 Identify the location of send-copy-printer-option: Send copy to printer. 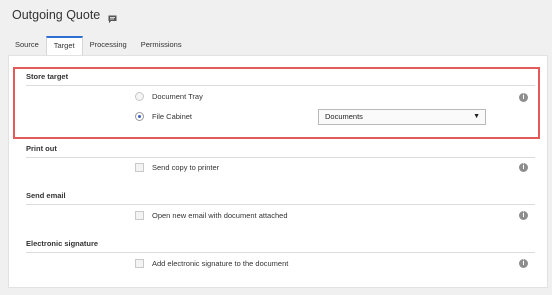
(177, 167).